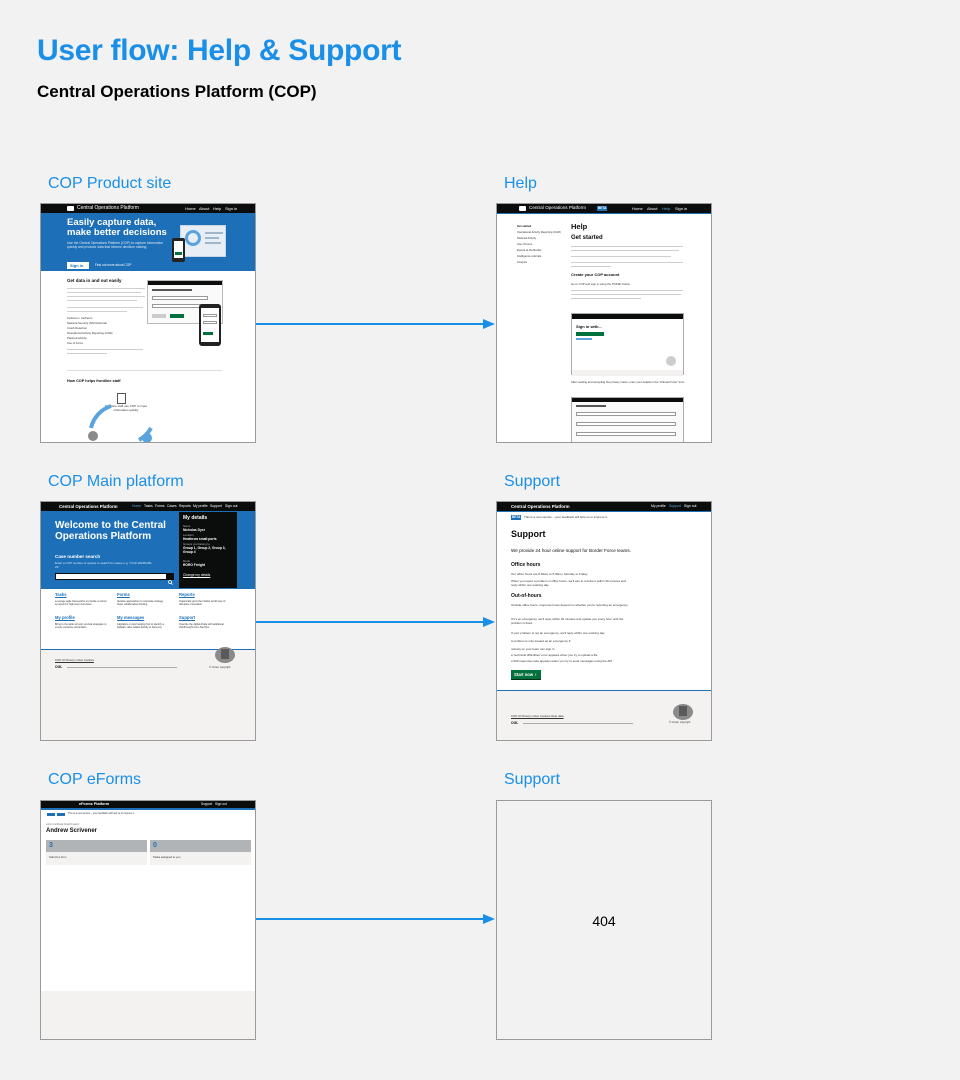 This screenshot has width=960, height=1080. Describe the element at coordinates (533, 649) in the screenshot. I see `emergency-item: nobody on your team can sign in` at that location.